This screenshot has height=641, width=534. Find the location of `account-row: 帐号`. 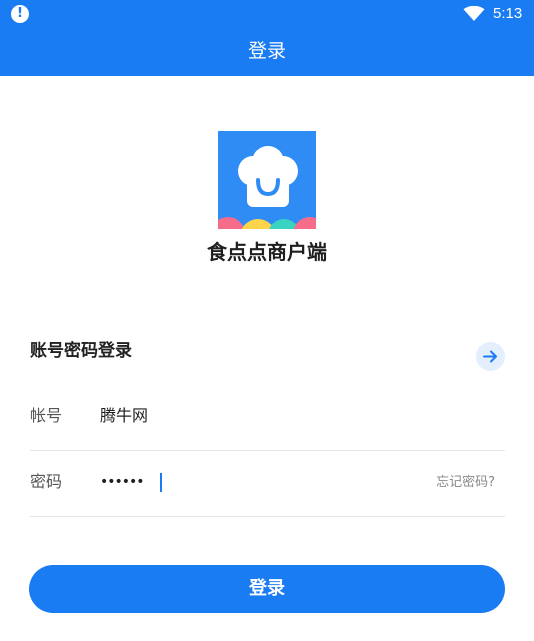

account-row: 帐号 is located at coordinates (267, 417).